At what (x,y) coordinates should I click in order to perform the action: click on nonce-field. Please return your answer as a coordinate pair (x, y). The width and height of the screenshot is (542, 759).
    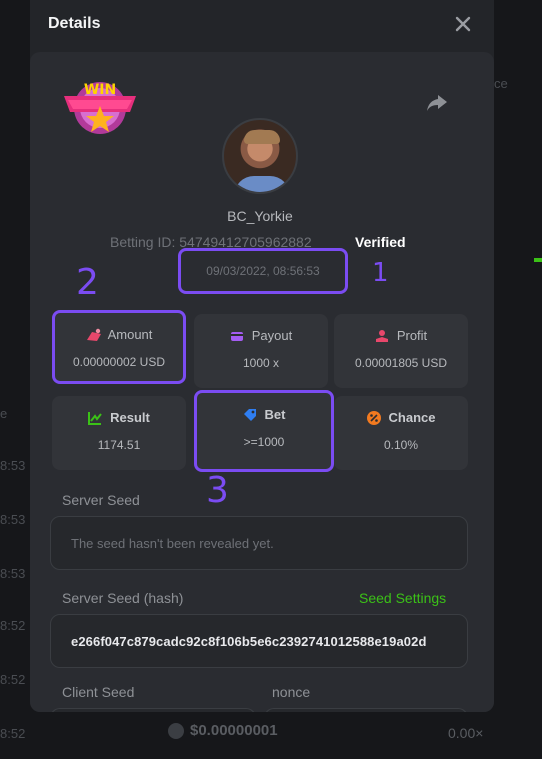
    Looking at the image, I should click on (366, 710).